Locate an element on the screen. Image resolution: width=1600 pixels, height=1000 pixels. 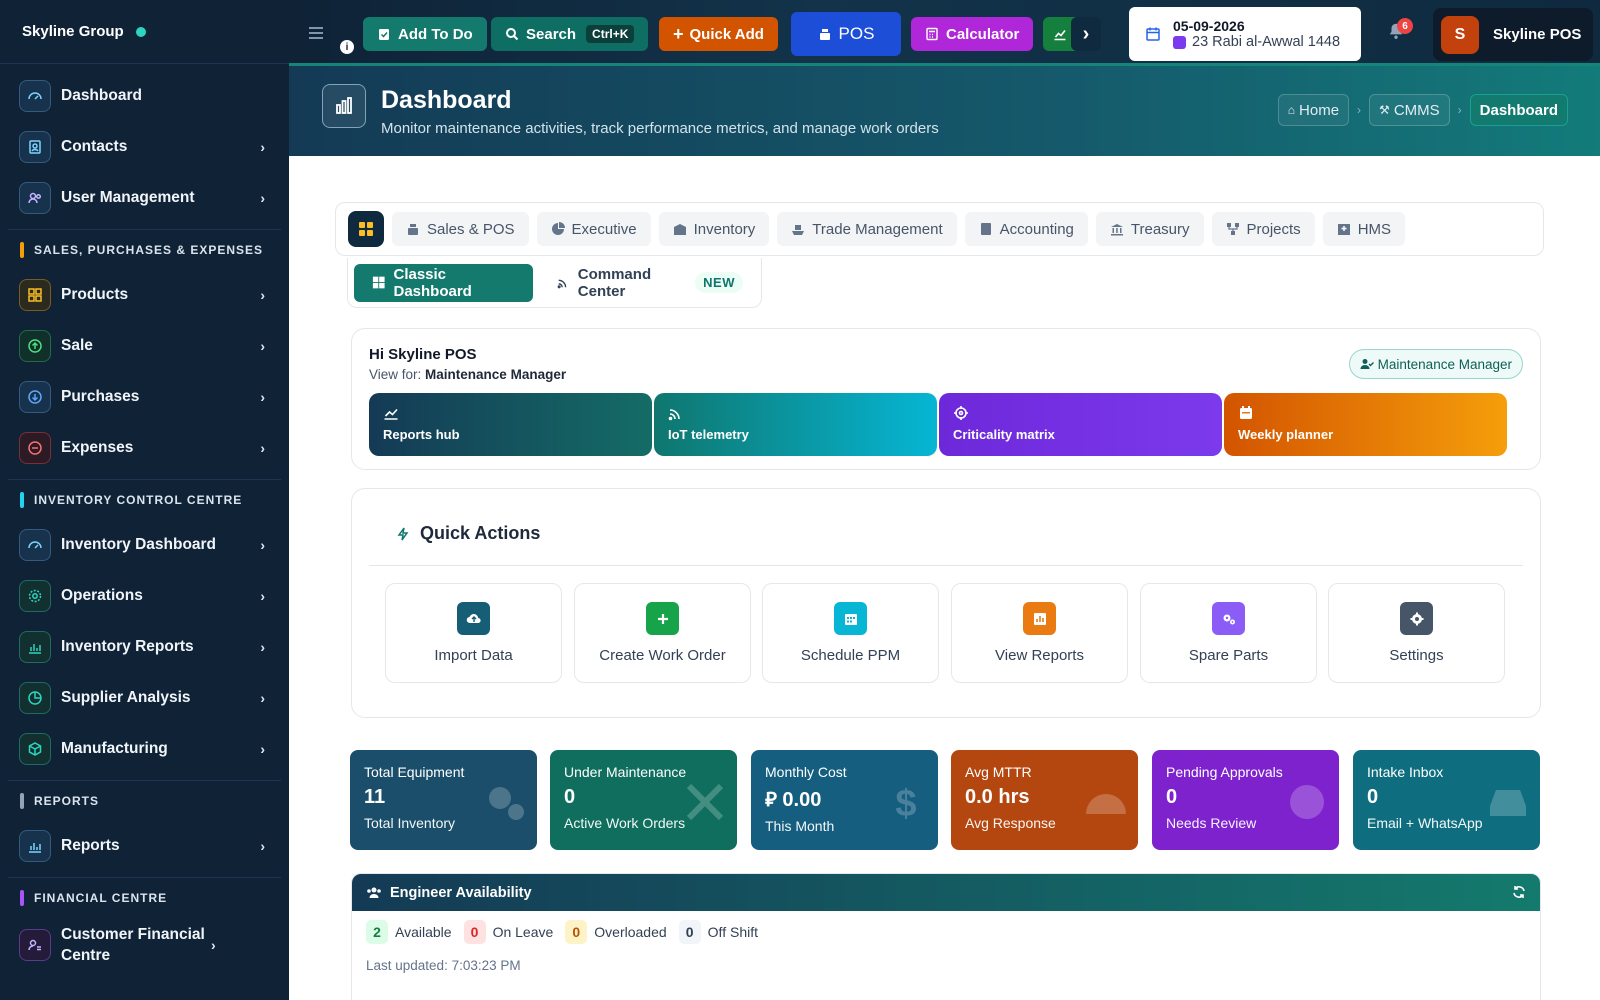
profile-menu: S Skyline POS is located at coordinates (1513, 34).